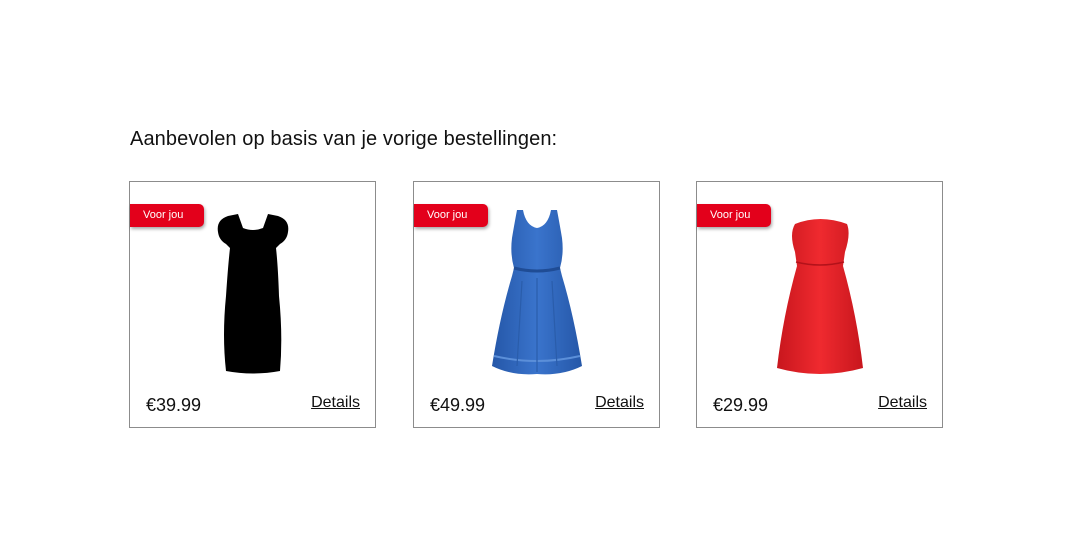 This screenshot has width=1073, height=554. I want to click on product-price: €49.99, so click(458, 405).